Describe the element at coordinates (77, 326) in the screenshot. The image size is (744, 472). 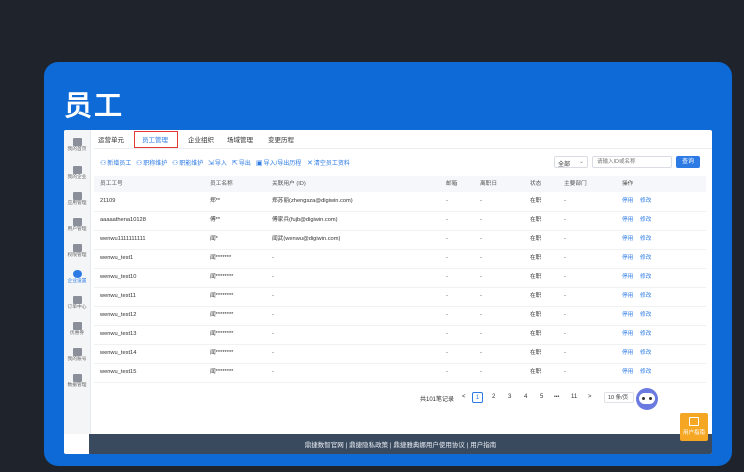
I see `coupon-icon` at that location.